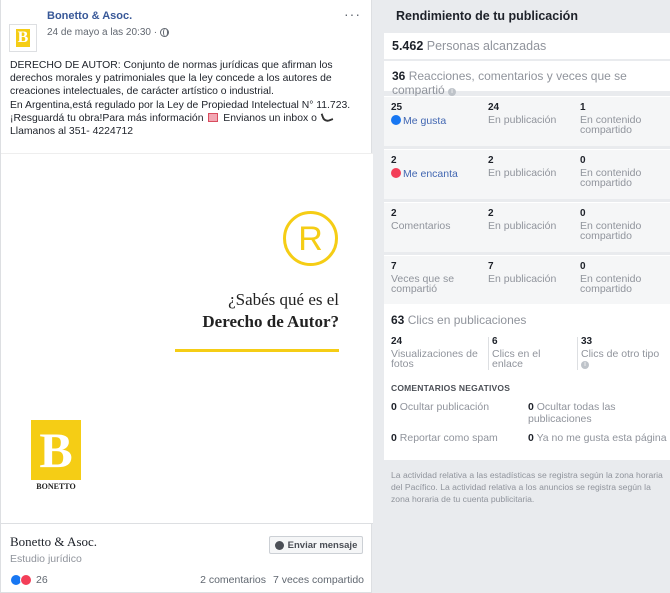 The width and height of the screenshot is (670, 593). I want to click on likes-on-shared-value: 1, so click(583, 107).